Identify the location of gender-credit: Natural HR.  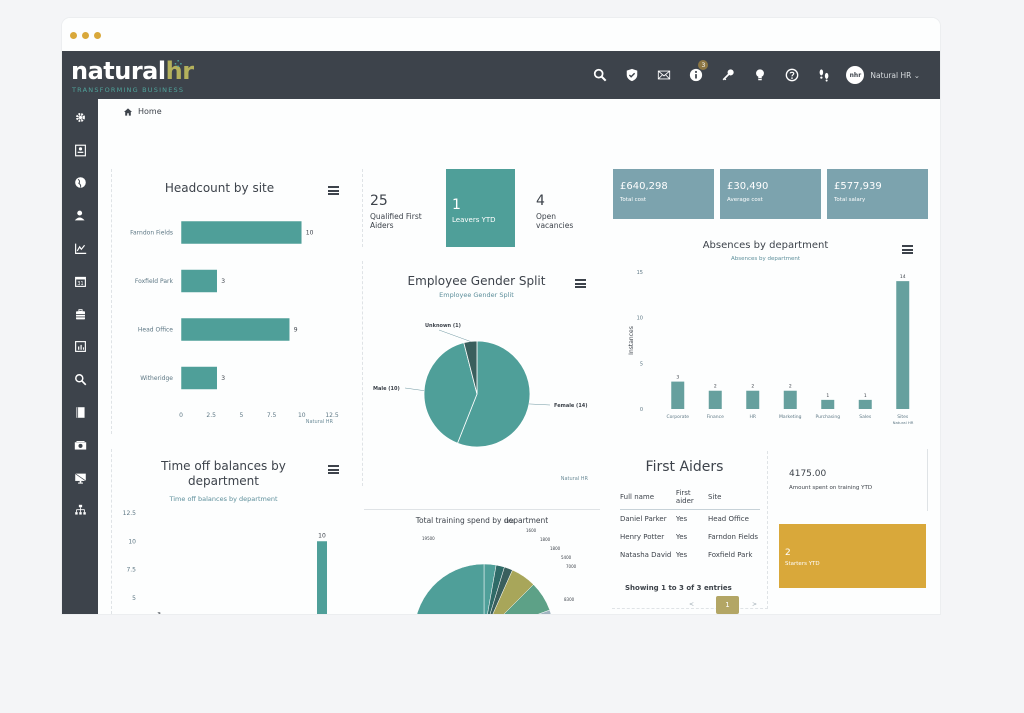
(574, 479).